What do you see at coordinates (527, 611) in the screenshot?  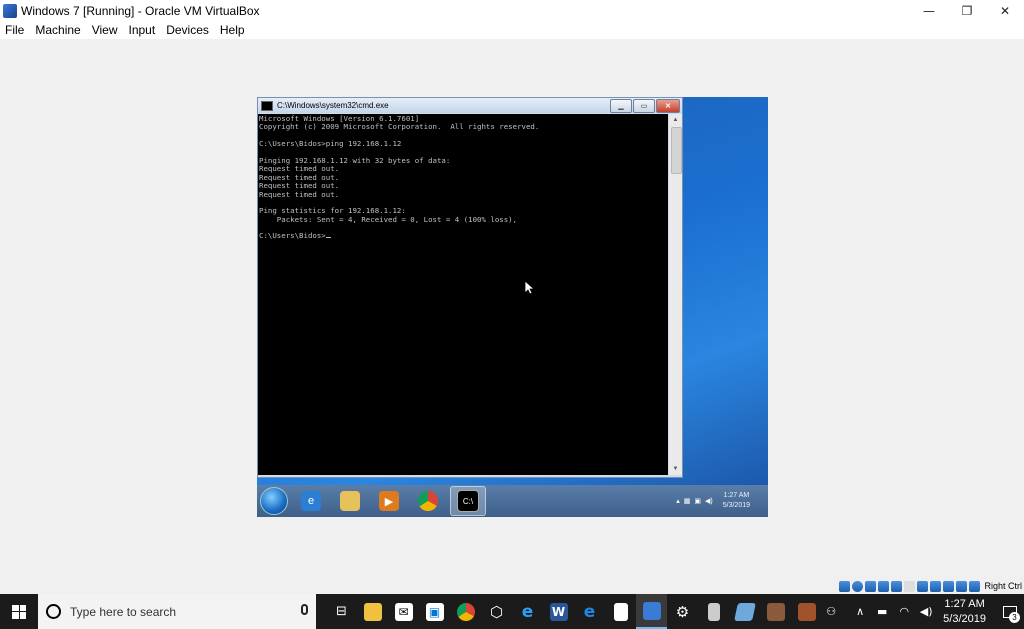 I see `ie-button: e` at bounding box center [527, 611].